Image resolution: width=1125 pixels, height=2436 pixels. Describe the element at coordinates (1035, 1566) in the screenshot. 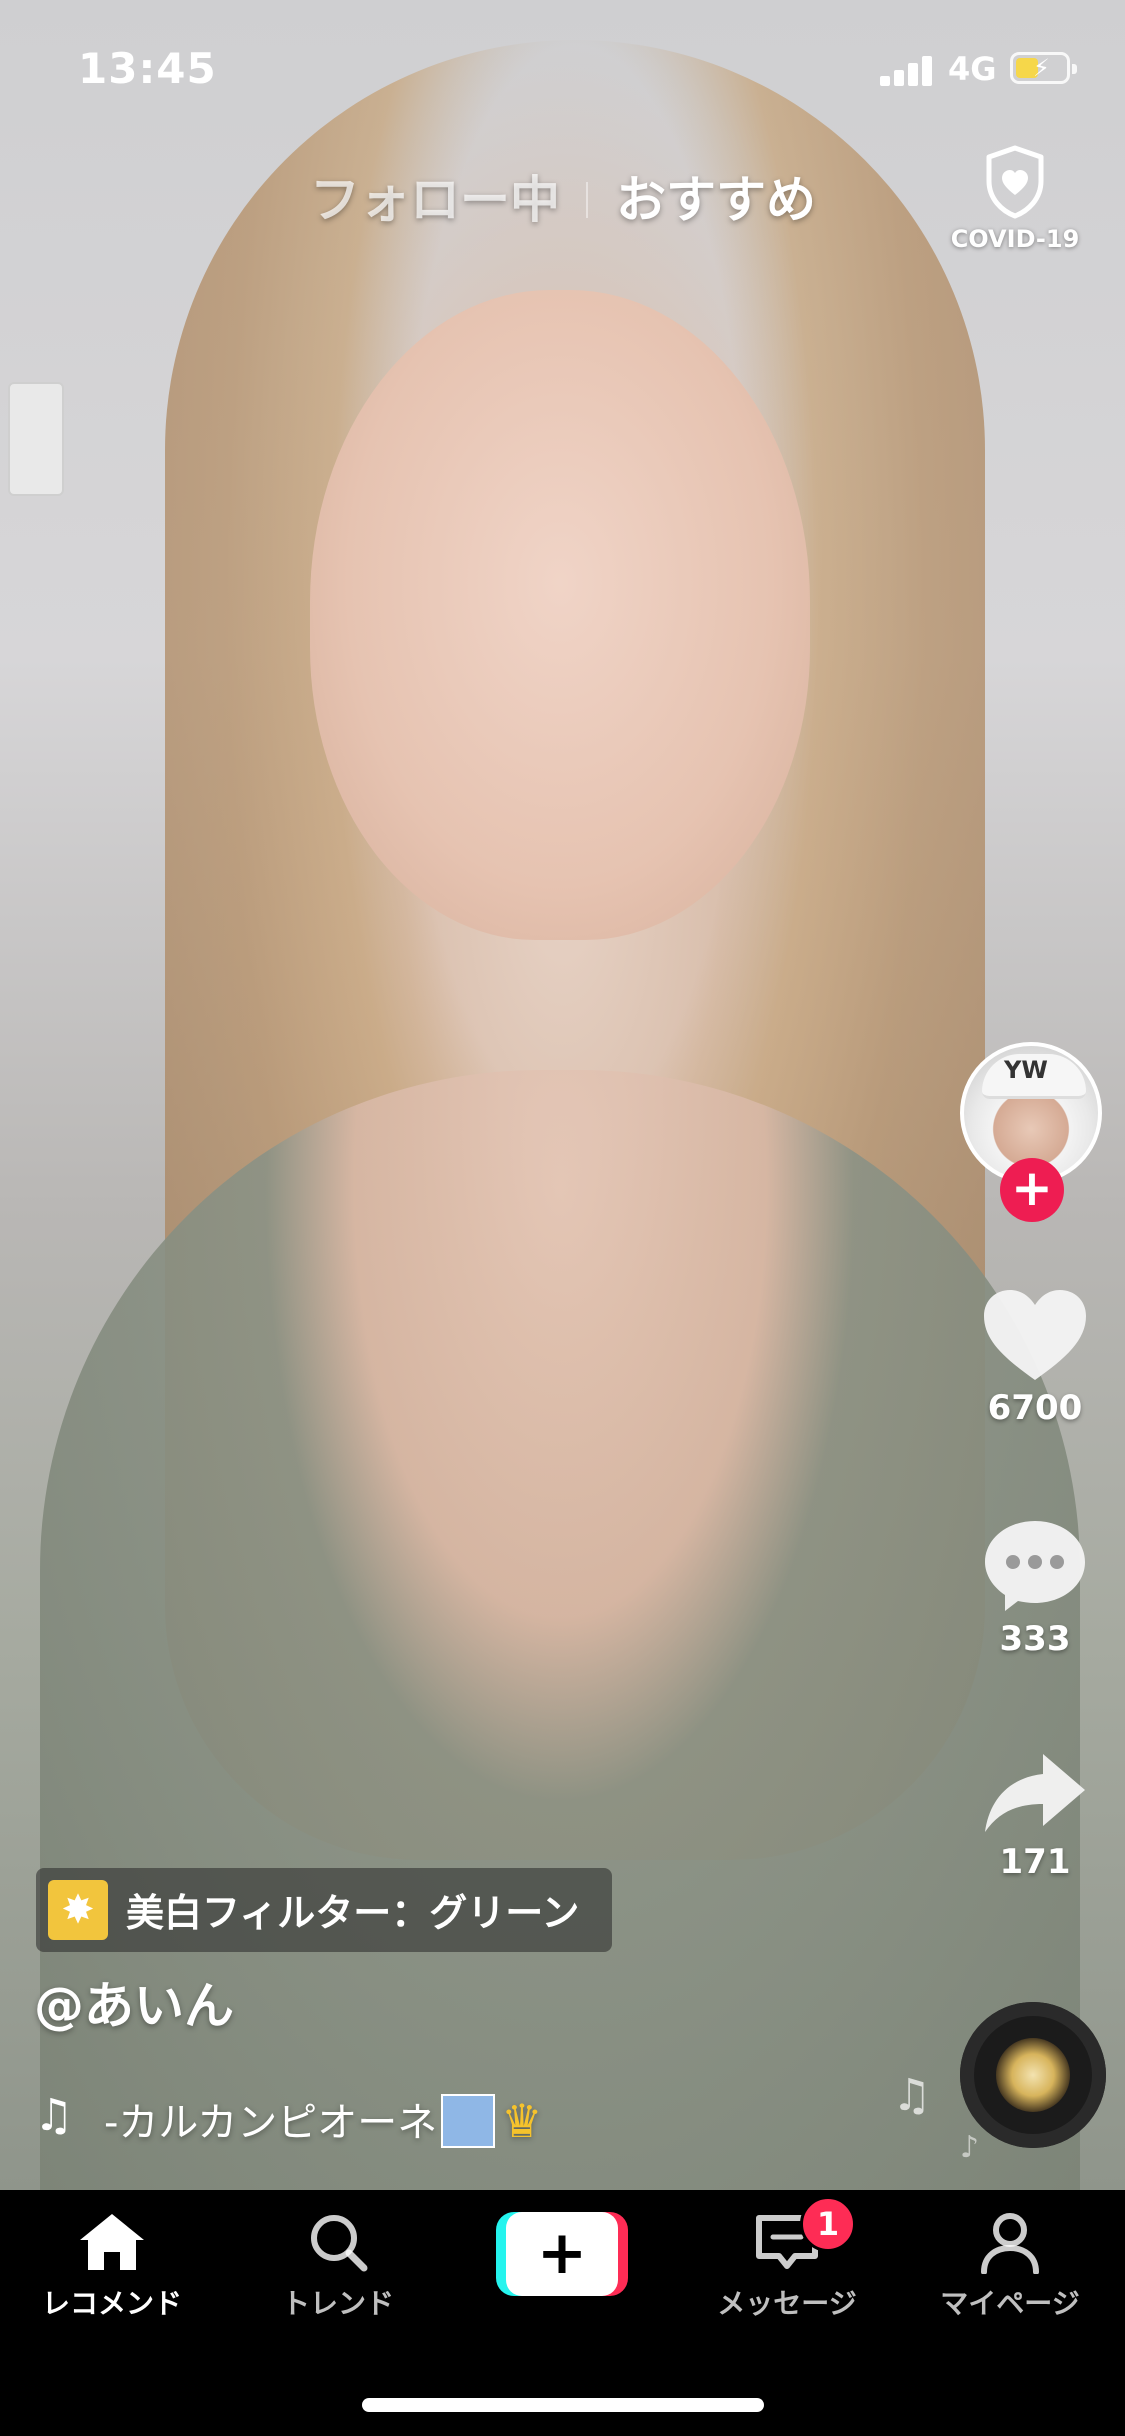

I see `comment-bubble-icon` at that location.